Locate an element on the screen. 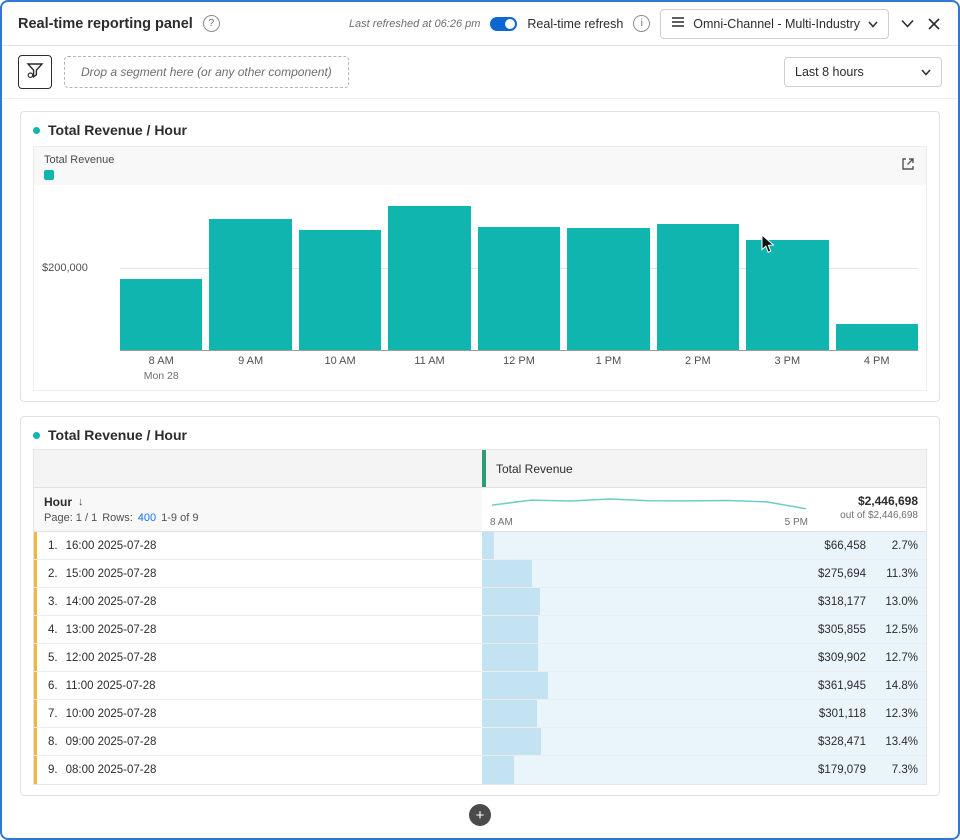 The image size is (960, 840). metric-summary-cell: 8 AM 5 PM $2,446,698 out of $2,446,698 is located at coordinates (704, 509).